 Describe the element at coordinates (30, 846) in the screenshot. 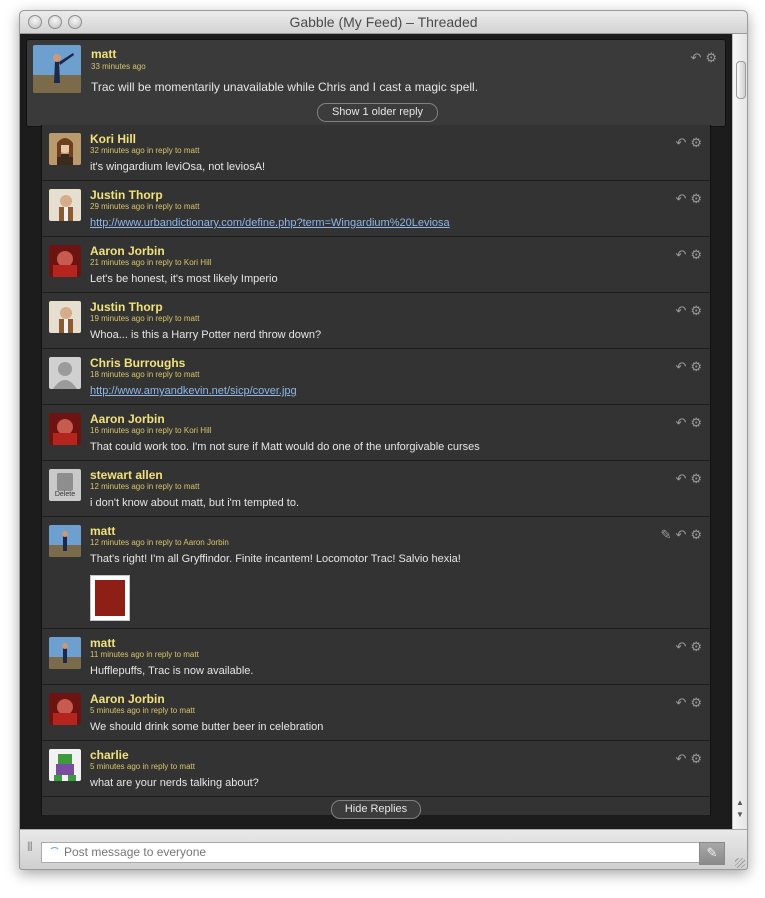

I see `drag-grip-icon: |||` at that location.